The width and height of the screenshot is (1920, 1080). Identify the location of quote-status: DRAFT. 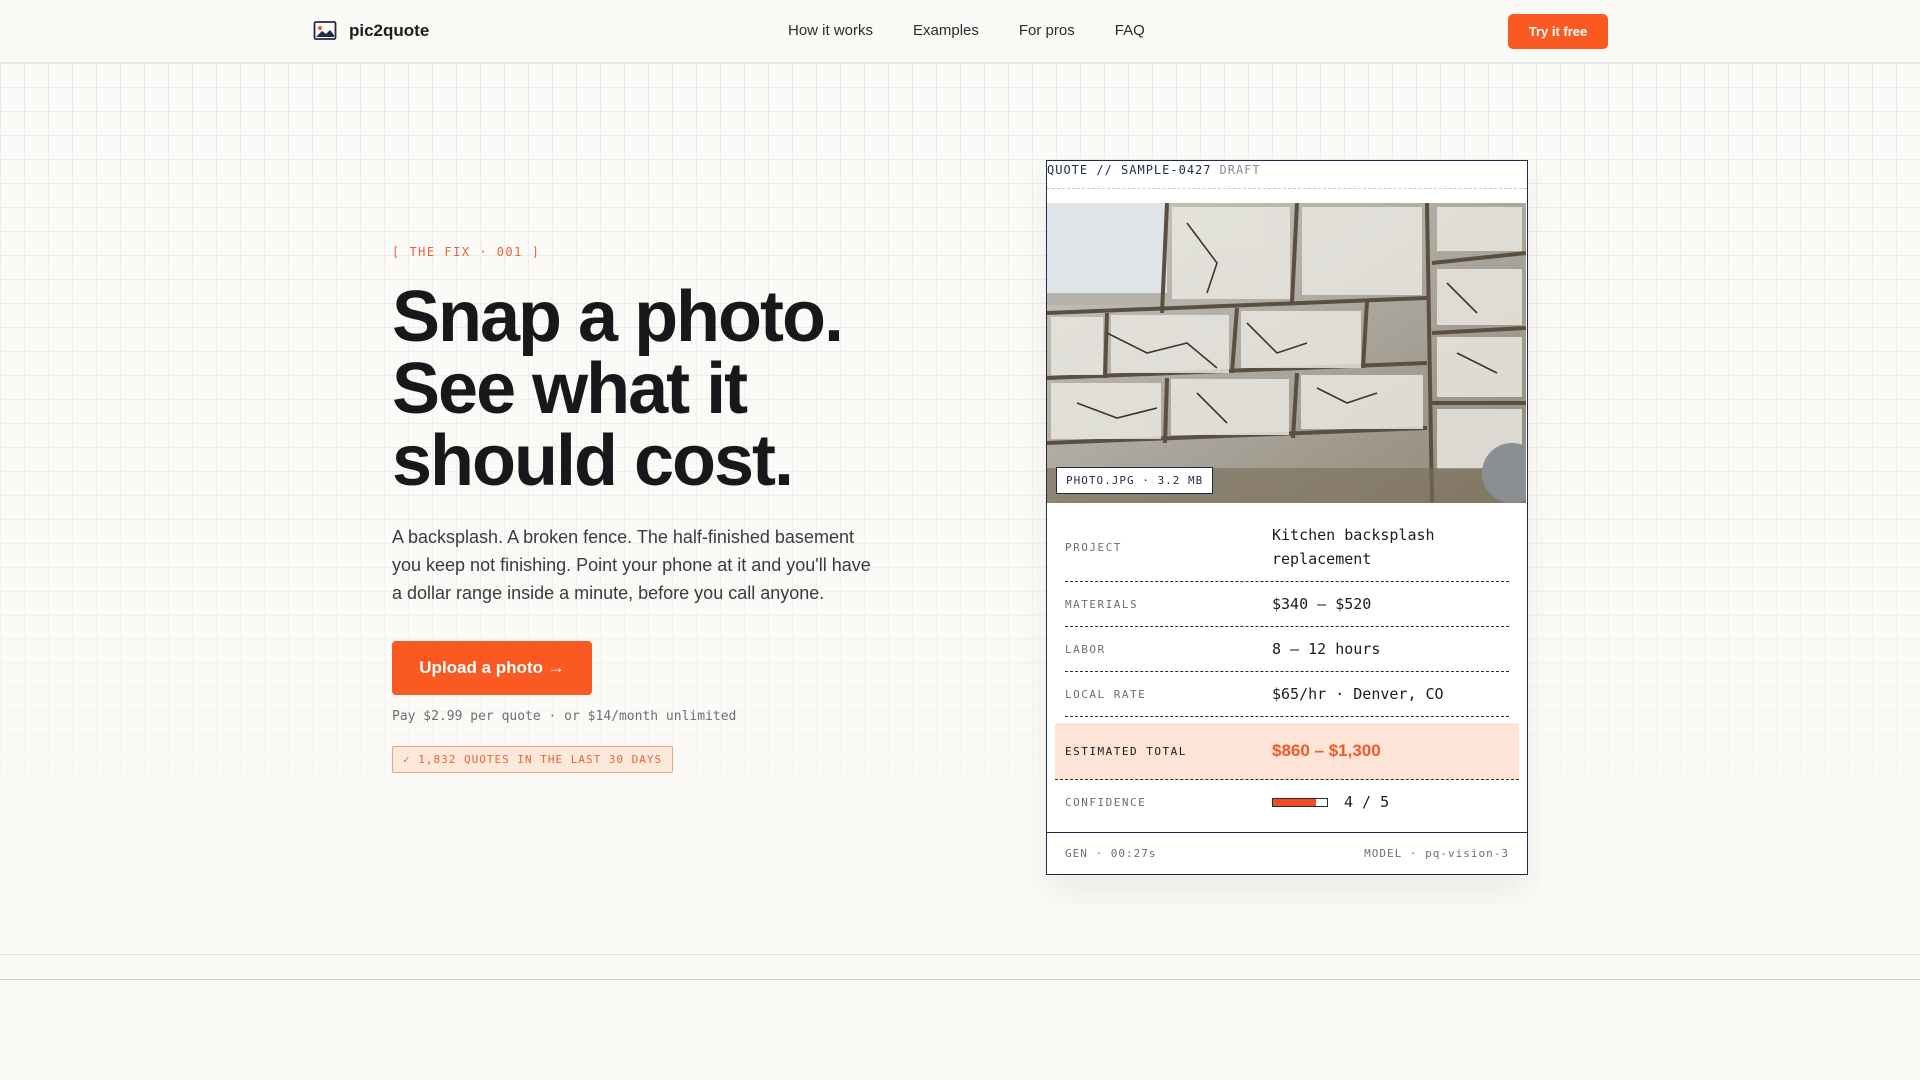
(1240, 170).